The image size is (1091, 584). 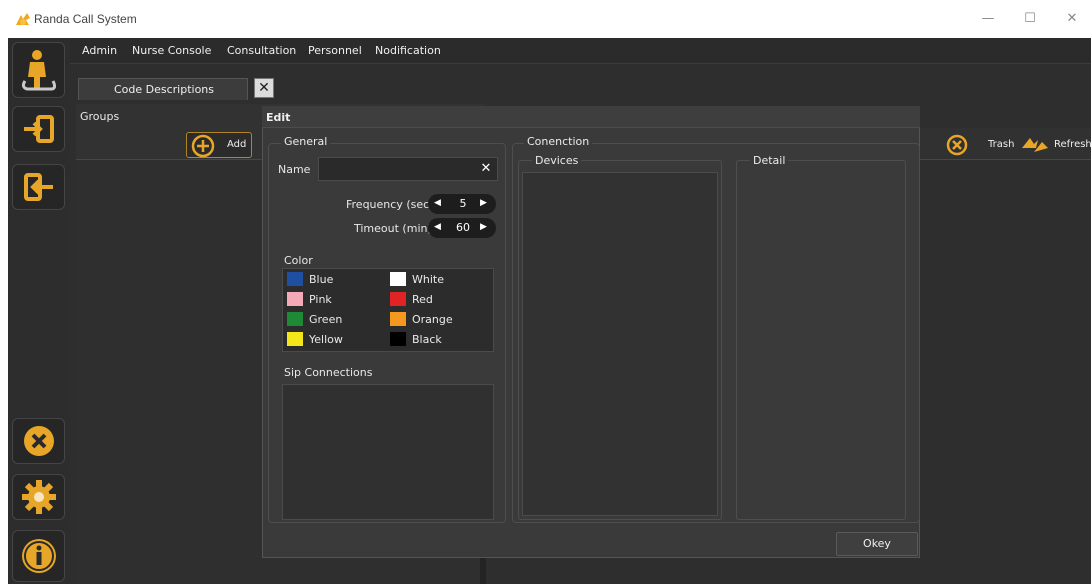 I want to click on okey-button: Okey, so click(x=877, y=544).